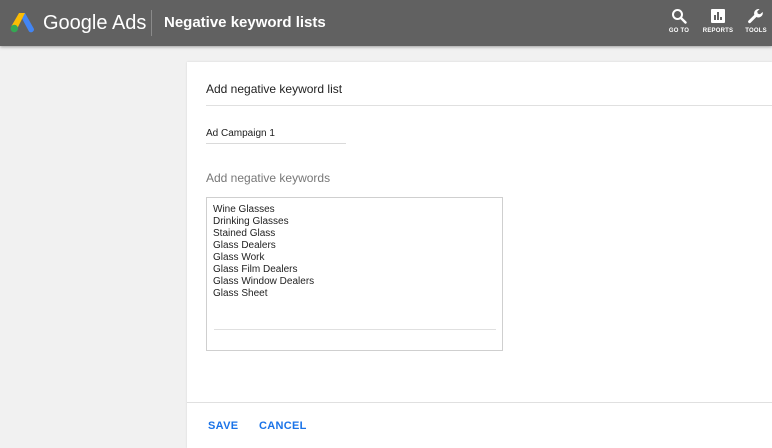  Describe the element at coordinates (264, 281) in the screenshot. I see `keyword-line: Glass Window Dealers` at that location.